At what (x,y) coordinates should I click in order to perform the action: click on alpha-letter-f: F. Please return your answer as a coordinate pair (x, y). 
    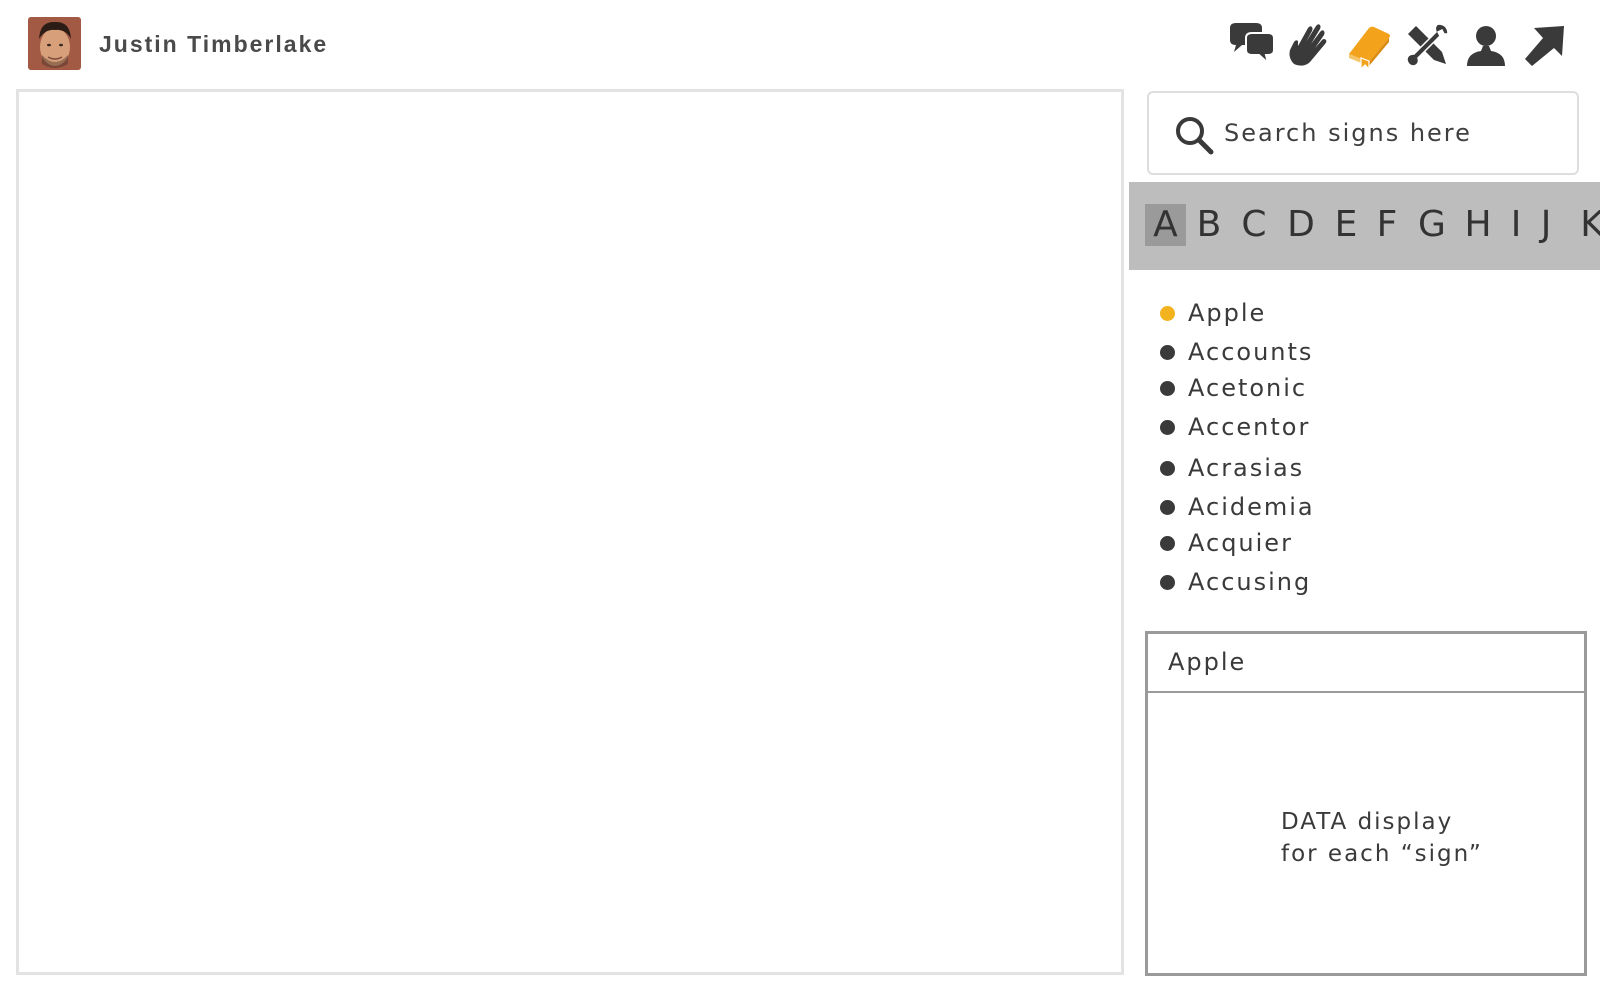
    Looking at the image, I should click on (1387, 225).